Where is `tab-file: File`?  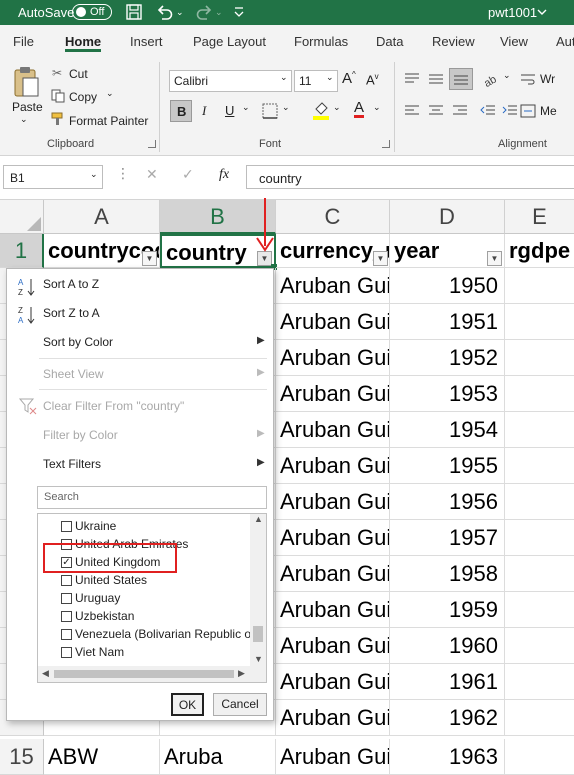
tab-file: File is located at coordinates (23, 41).